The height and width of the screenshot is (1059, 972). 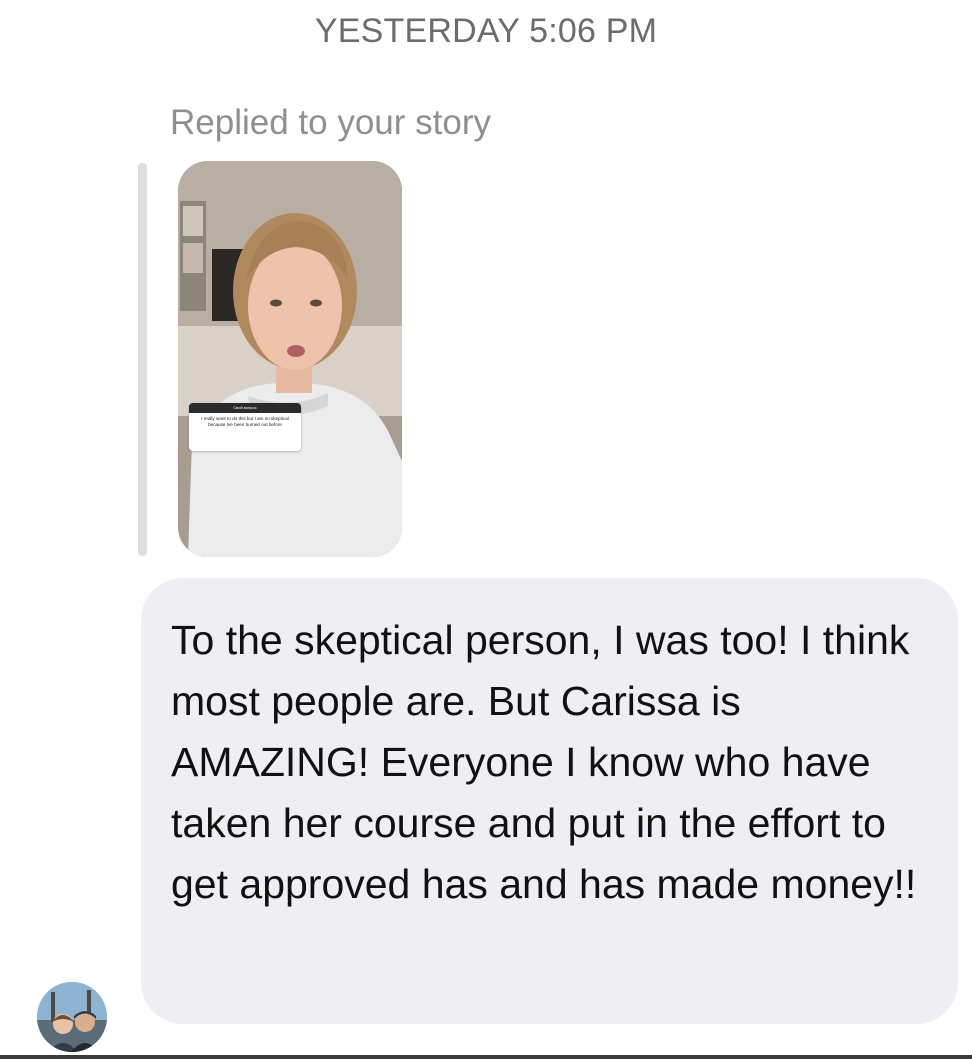 What do you see at coordinates (245, 408) in the screenshot?
I see `question-sticker-header: Свой вопрос` at bounding box center [245, 408].